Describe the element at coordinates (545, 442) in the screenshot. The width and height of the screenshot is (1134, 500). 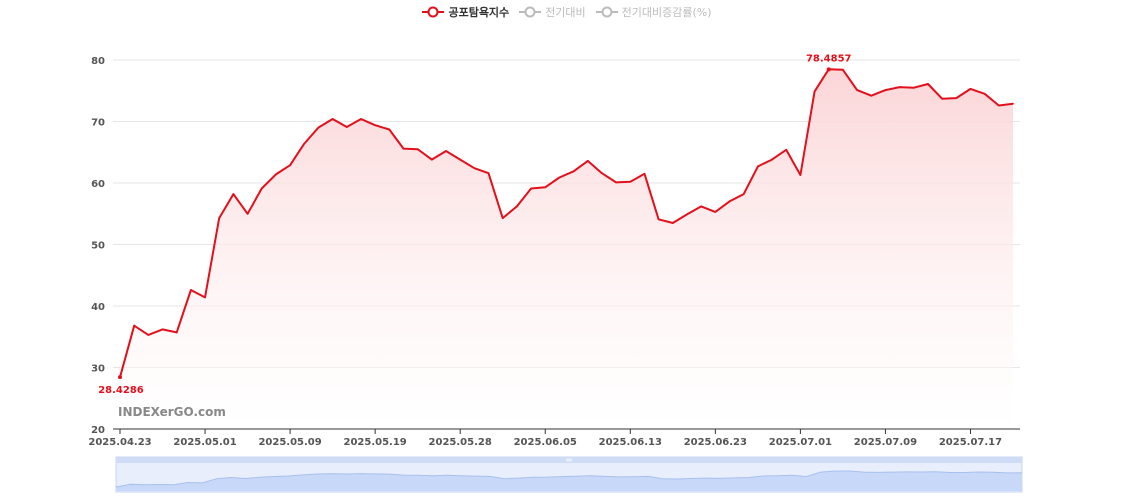
I see `x-tick-label: 2025.06.05` at that location.